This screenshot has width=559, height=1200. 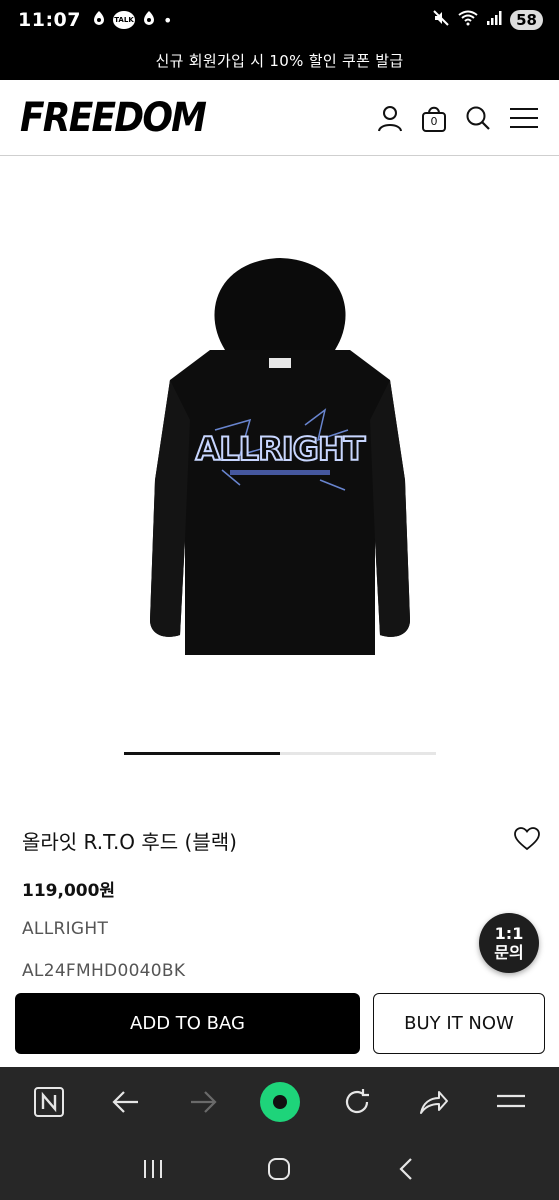 I want to click on product-brand: ALLRIGHT, so click(x=65, y=929).